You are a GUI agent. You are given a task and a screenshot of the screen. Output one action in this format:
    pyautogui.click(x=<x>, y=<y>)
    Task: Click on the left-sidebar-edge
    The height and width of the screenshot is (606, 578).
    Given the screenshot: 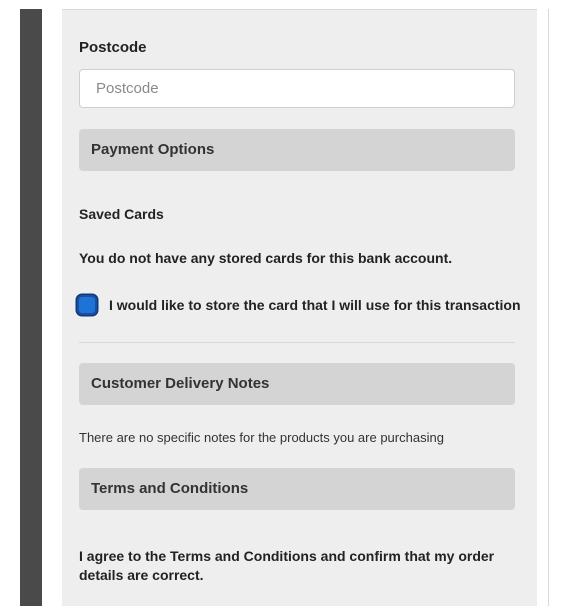 What is the action you would take?
    pyautogui.click(x=31, y=307)
    